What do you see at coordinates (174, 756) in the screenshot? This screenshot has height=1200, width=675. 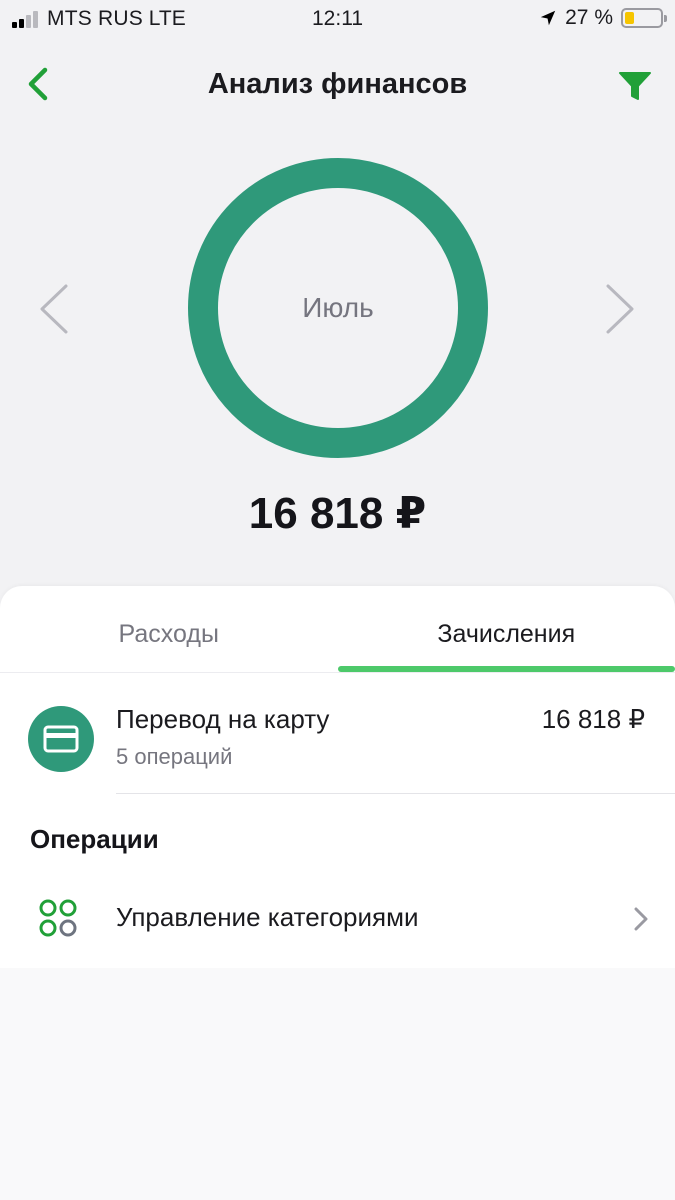 I see `category-operations-count: 5 операций` at bounding box center [174, 756].